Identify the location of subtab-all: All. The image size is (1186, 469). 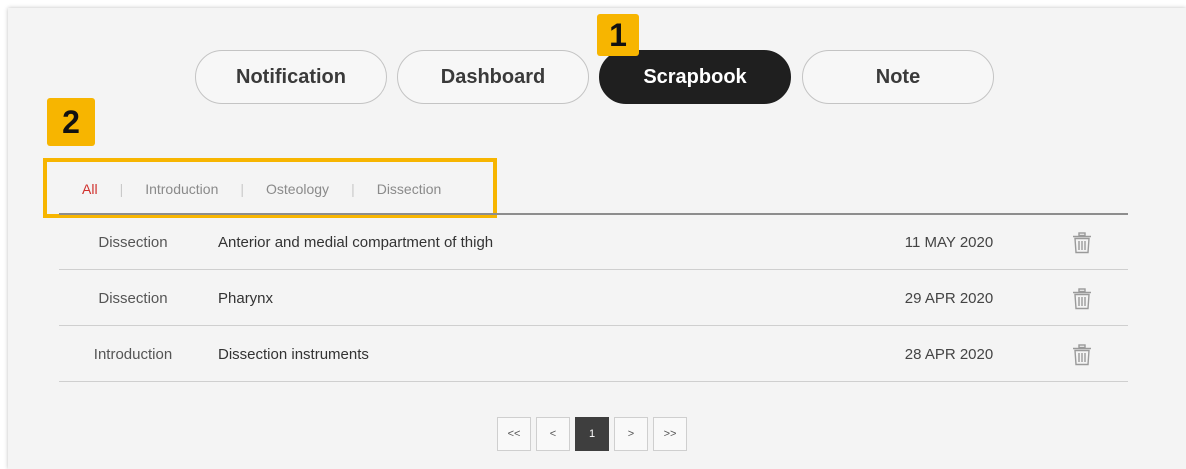
(90, 189).